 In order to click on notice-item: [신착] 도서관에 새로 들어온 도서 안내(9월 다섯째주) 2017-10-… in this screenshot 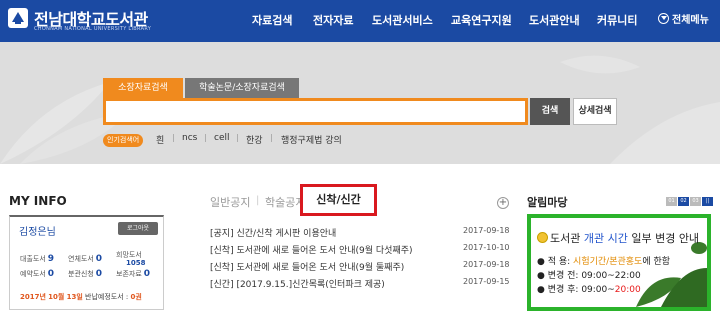, I will do `click(360, 252)`.